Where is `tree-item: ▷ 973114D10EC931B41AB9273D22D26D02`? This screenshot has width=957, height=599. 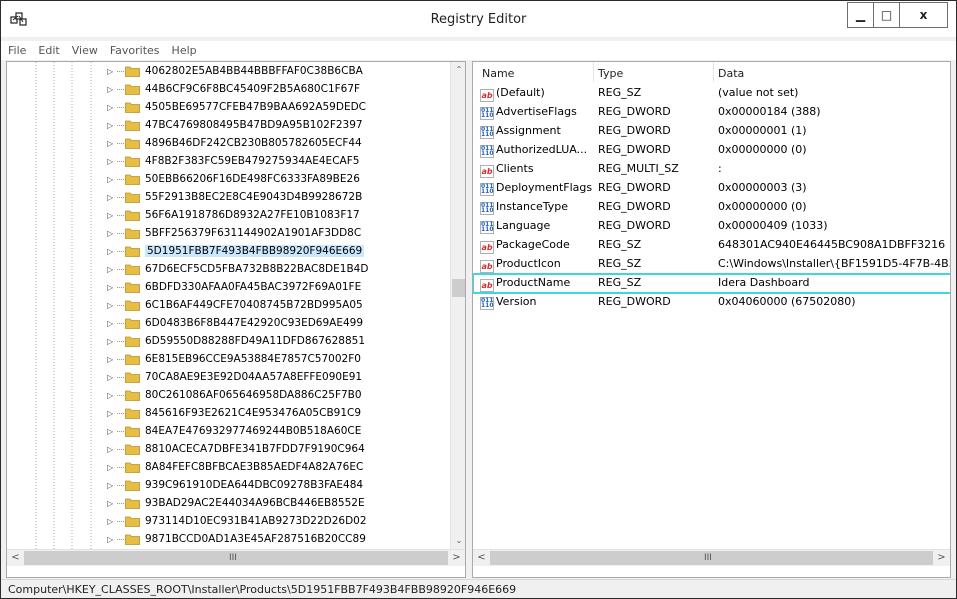
tree-item: ▷ 973114D10EC931B41AB9273D22D26D02 is located at coordinates (237, 521).